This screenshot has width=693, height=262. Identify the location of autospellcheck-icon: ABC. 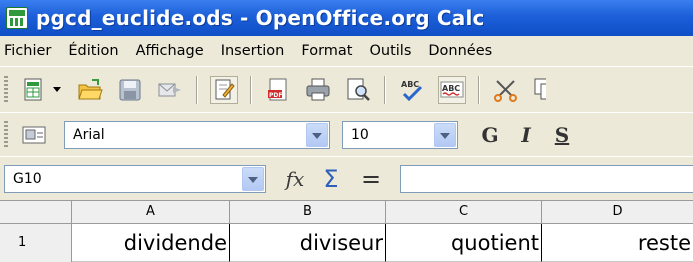
(452, 89).